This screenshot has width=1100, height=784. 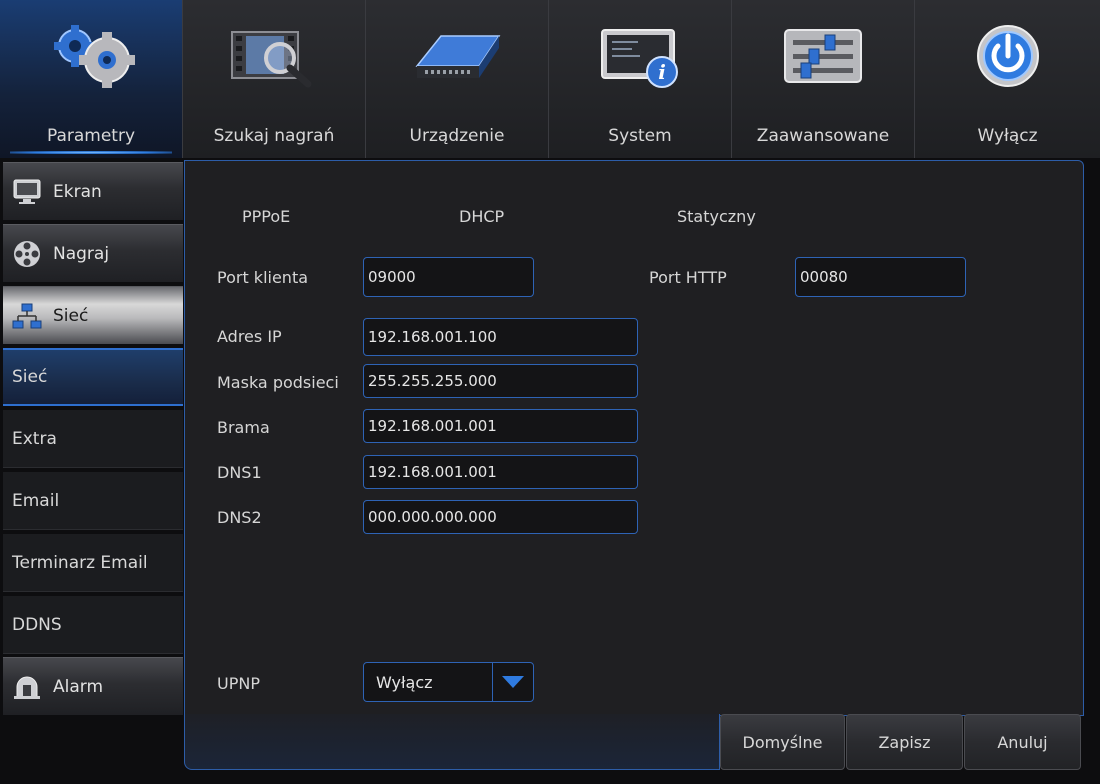 I want to click on sidebar-subitem-label: Extra, so click(x=34, y=438).